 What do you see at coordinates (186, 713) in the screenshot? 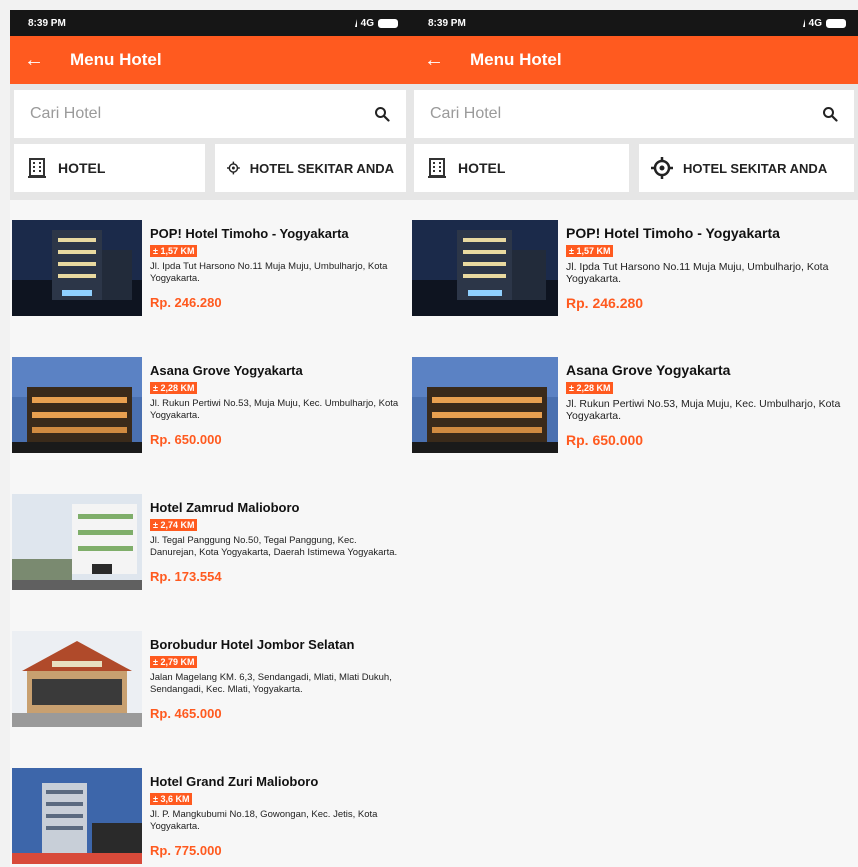
I see `hotel-price: Rp. 465.000` at bounding box center [186, 713].